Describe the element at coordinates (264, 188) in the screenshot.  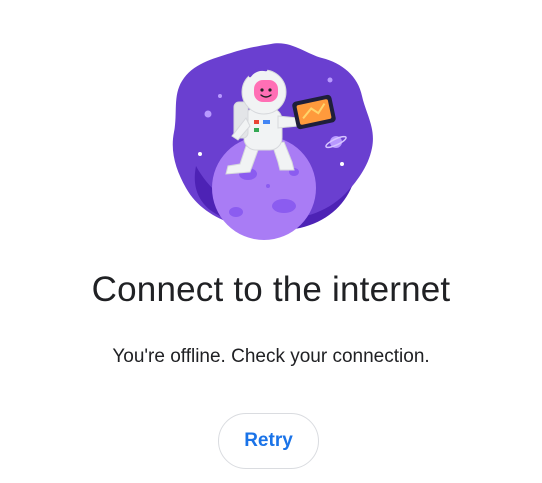
I see `planet` at that location.